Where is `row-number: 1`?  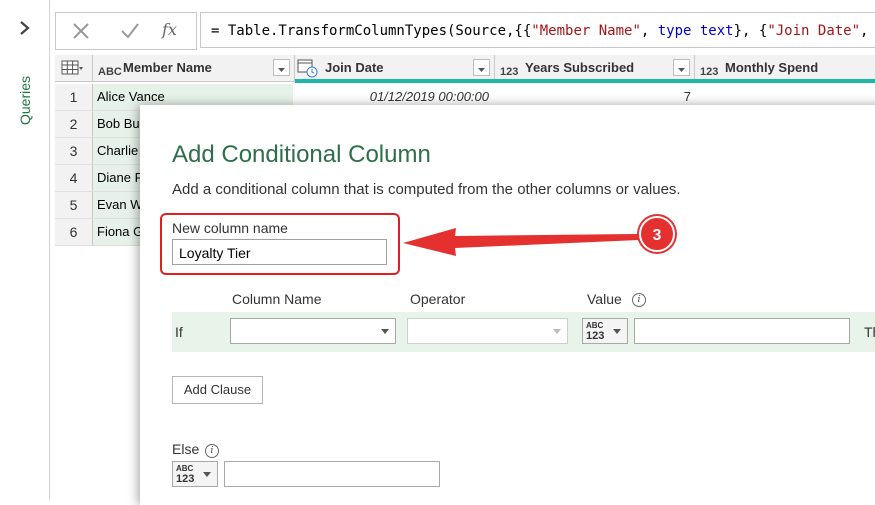
row-number: 1 is located at coordinates (74, 97).